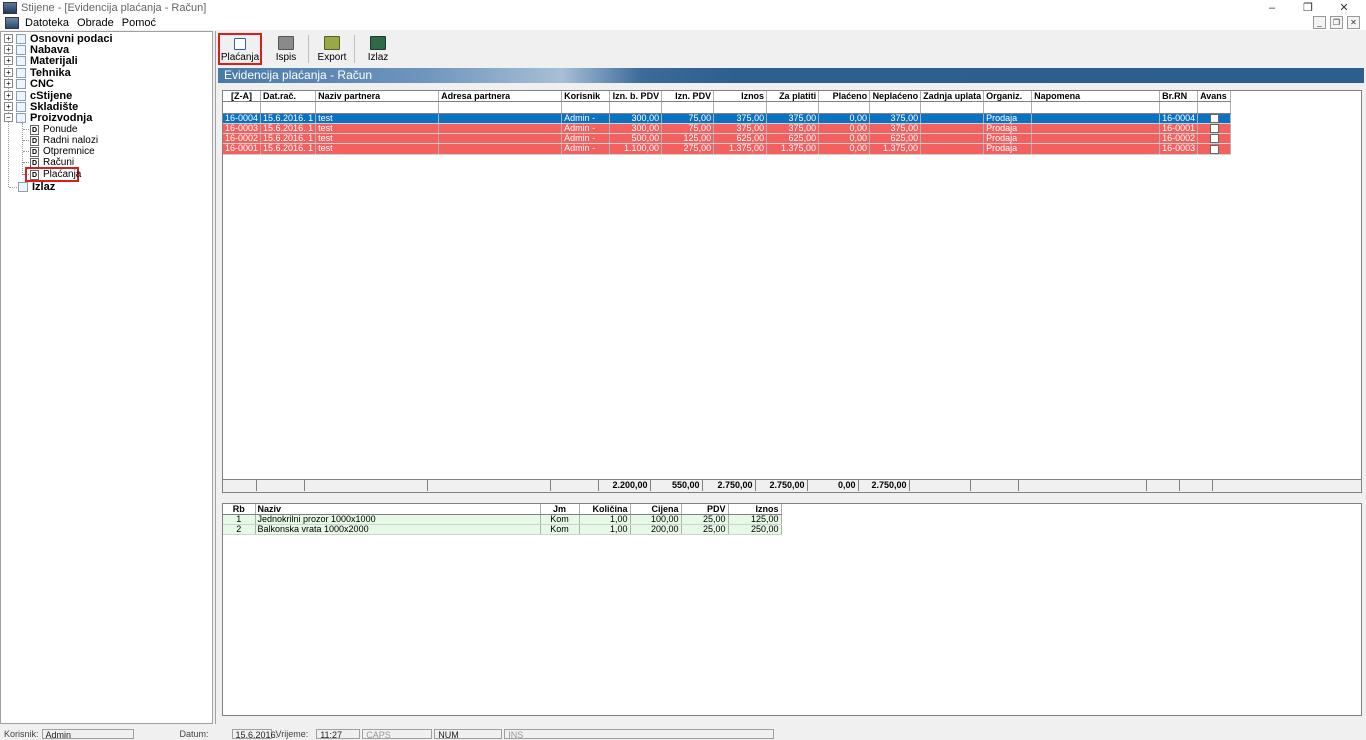 Image resolution: width=1366 pixels, height=740 pixels. I want to click on tree-item-tehnika: + Tehnika, so click(37, 73).